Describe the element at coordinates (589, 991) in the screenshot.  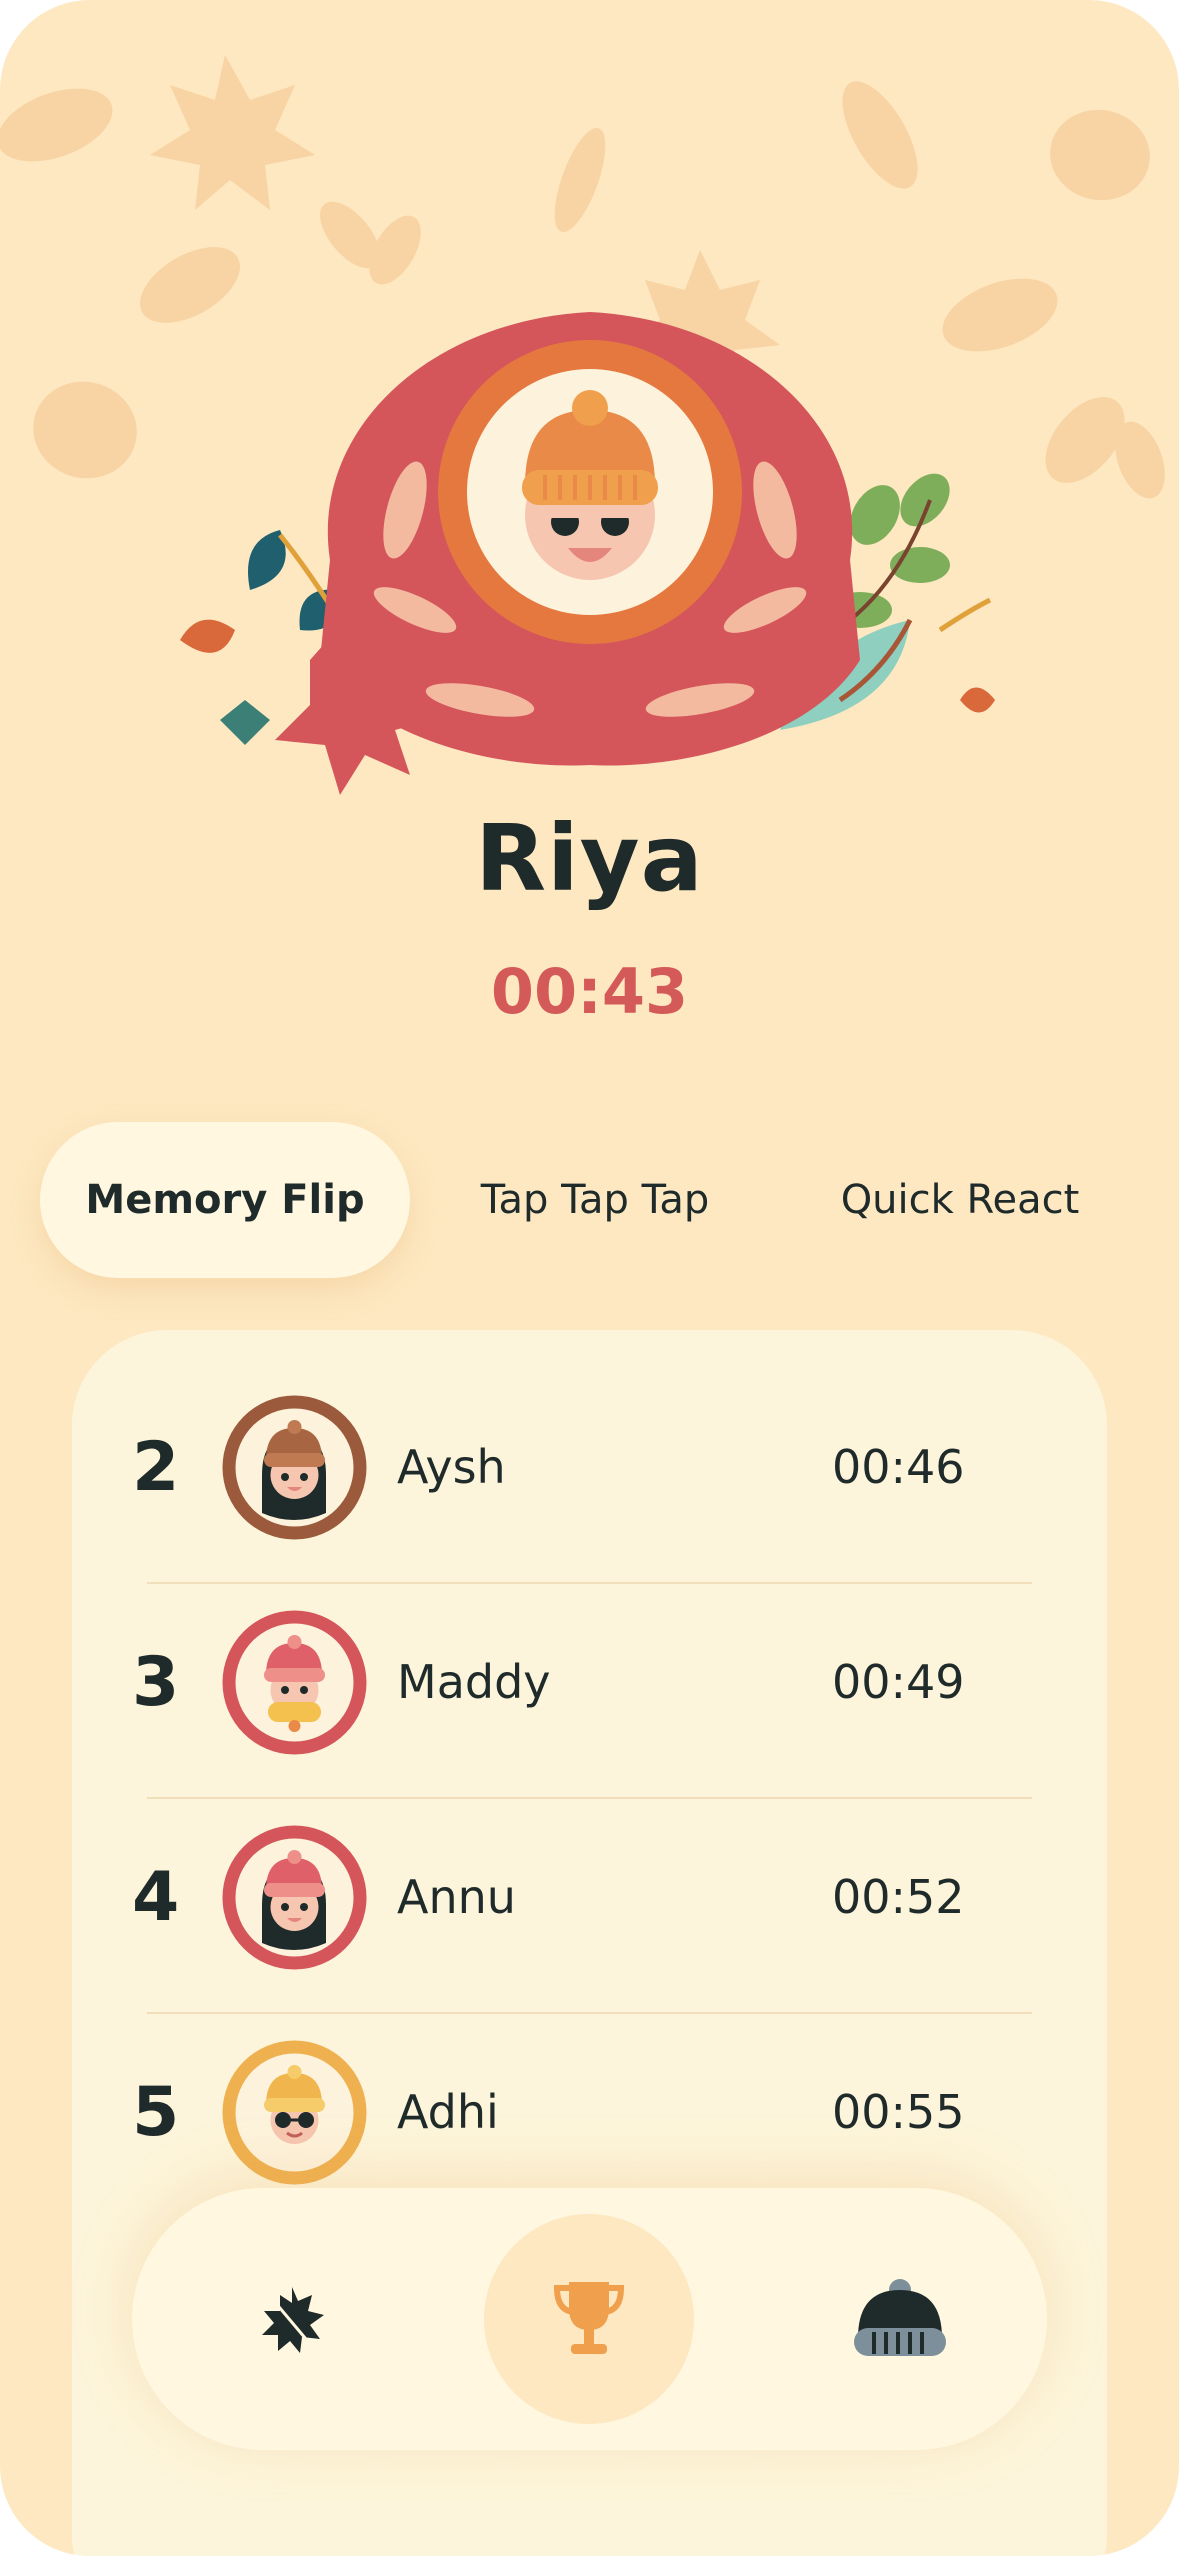
I see `winner-time: 00:43` at that location.